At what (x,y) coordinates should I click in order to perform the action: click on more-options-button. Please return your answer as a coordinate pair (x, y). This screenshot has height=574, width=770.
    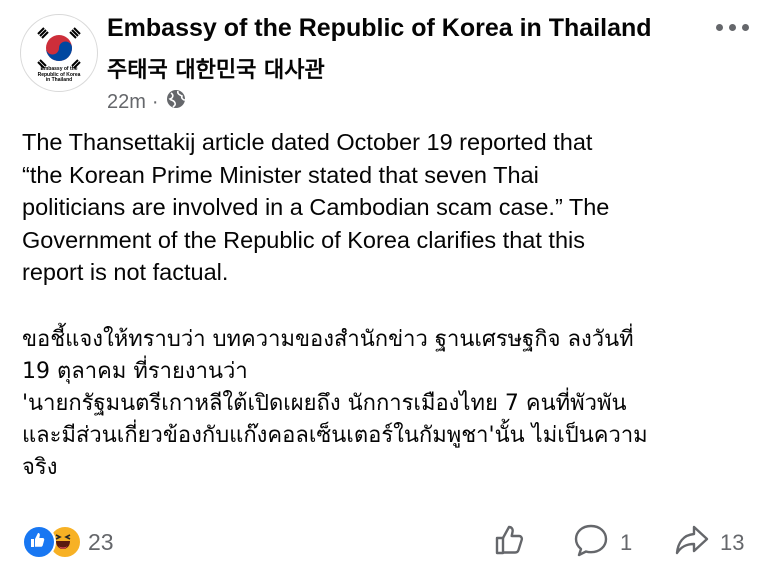
    Looking at the image, I should click on (732, 27).